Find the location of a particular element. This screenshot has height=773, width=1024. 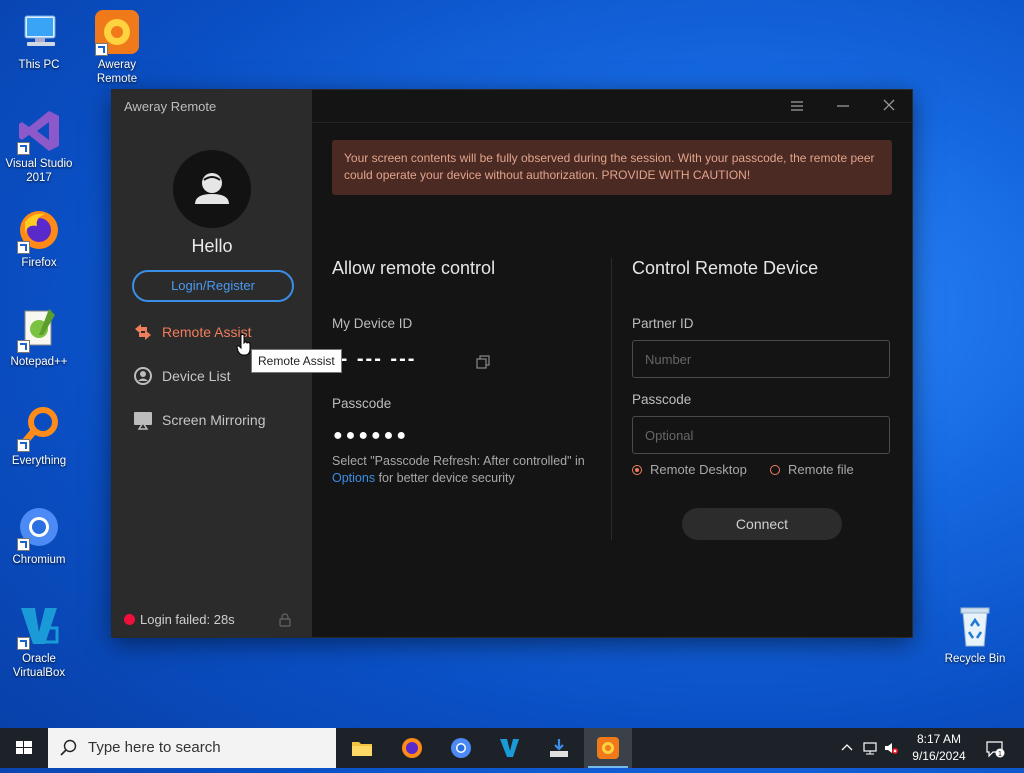

nav-remote-assist: Remote Assist is located at coordinates (191, 332).